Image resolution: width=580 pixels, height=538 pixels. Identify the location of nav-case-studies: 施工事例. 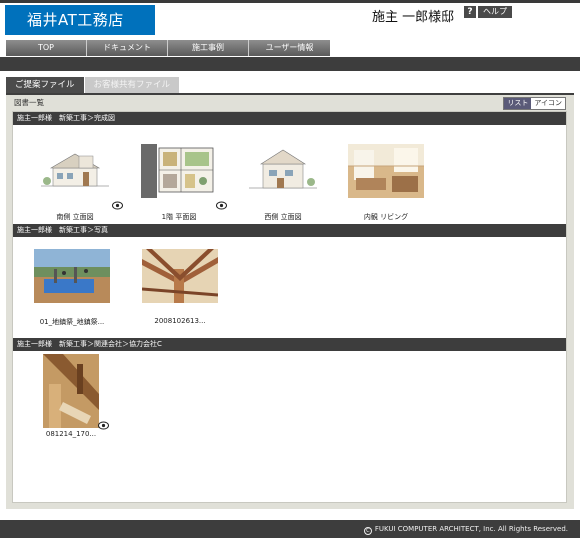
(208, 48).